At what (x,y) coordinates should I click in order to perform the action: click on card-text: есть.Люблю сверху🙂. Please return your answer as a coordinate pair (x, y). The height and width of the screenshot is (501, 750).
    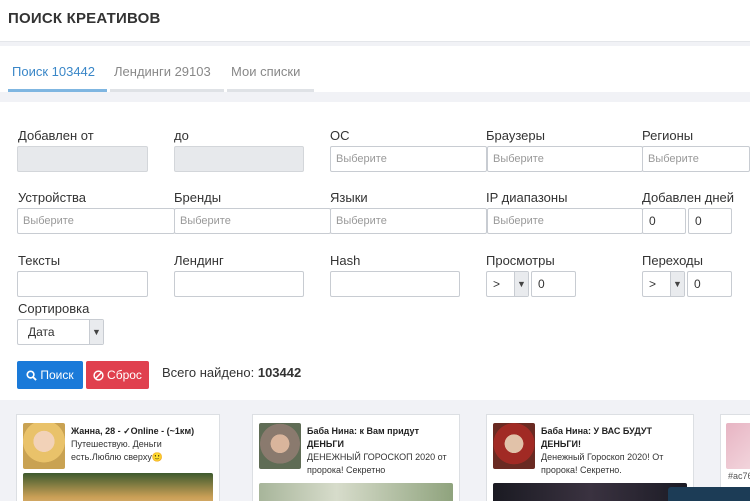
    Looking at the image, I should click on (117, 457).